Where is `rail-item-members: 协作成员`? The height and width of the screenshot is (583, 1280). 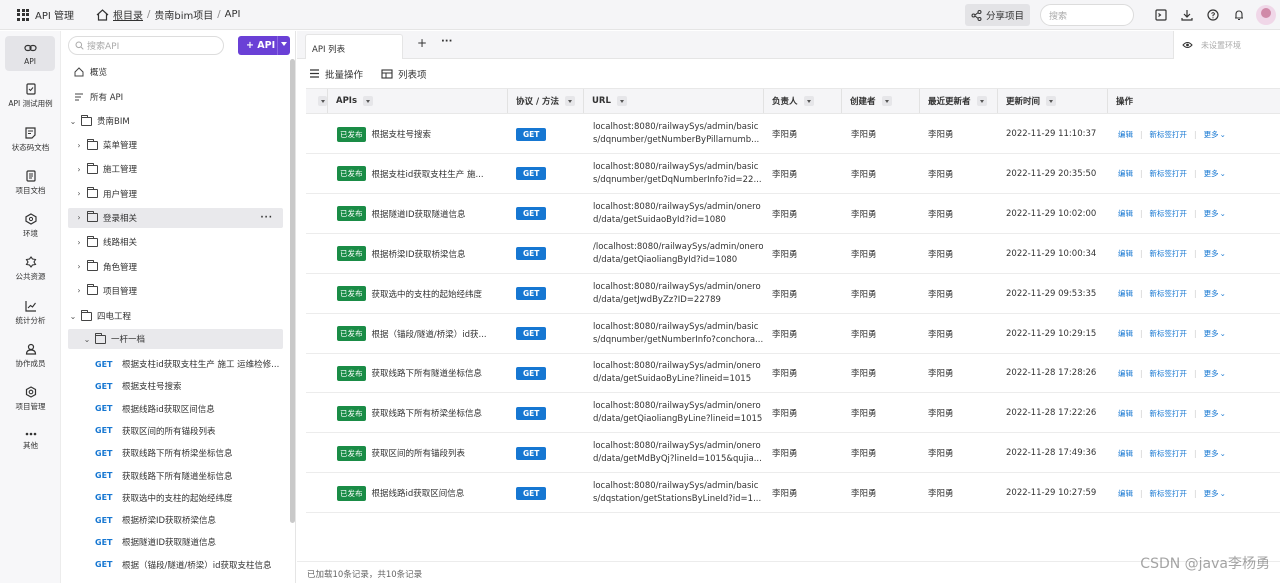
rail-item-members: 协作成员 is located at coordinates (30, 356).